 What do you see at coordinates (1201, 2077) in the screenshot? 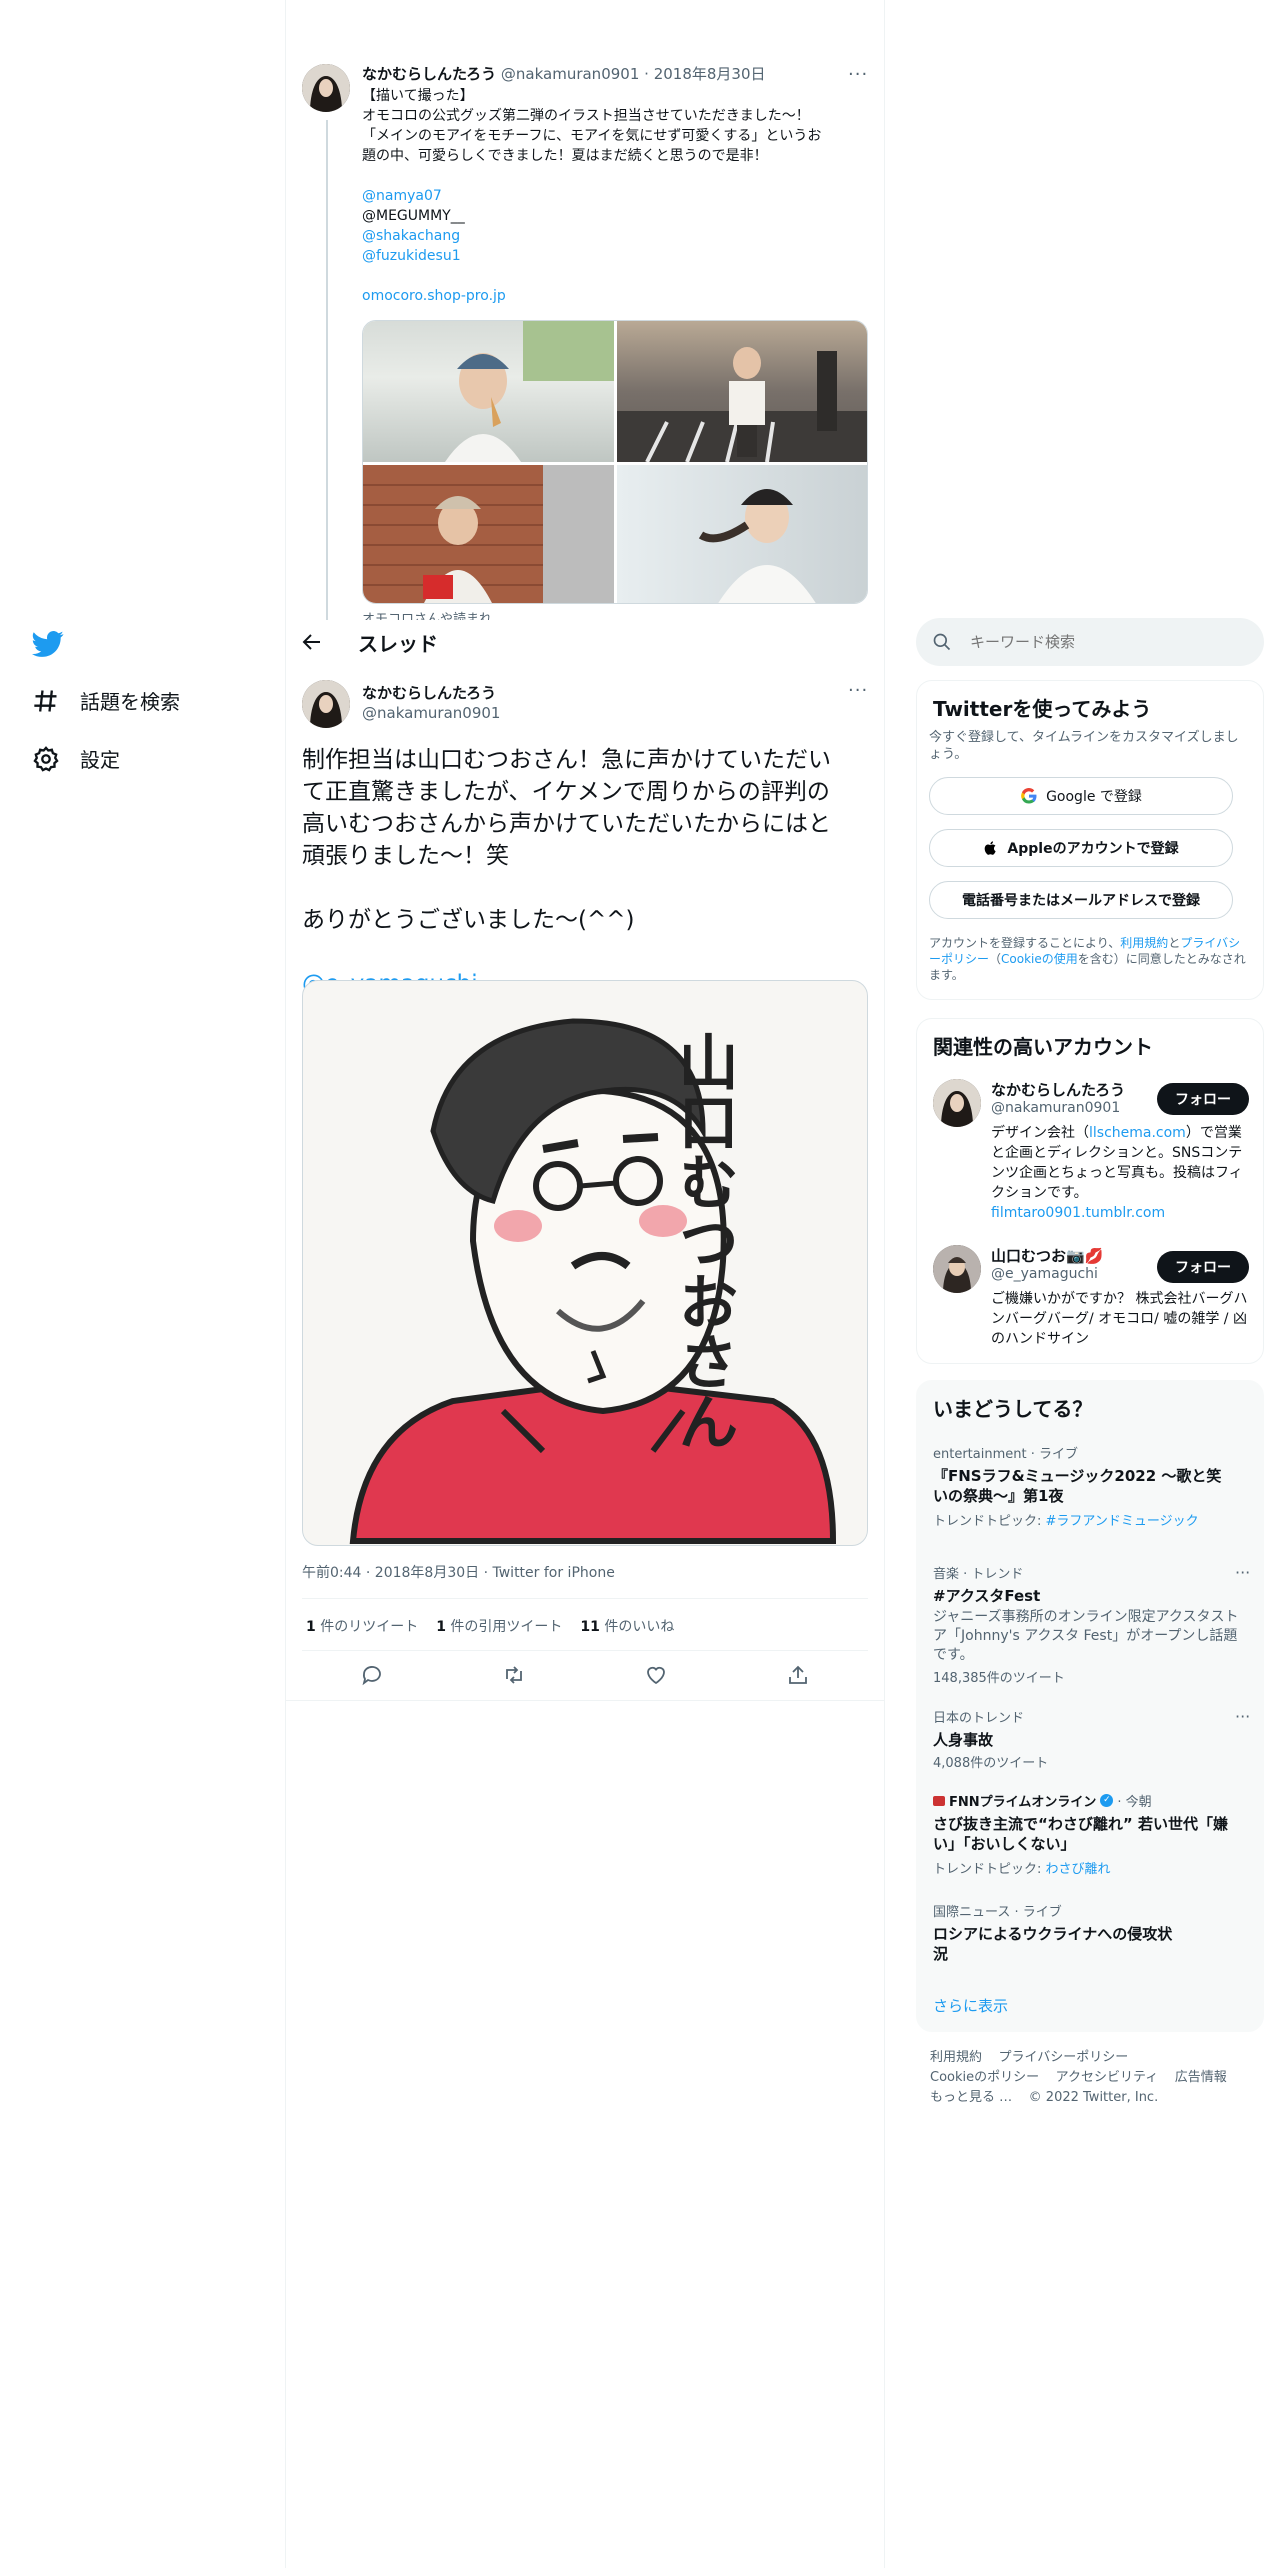
I see `footer-link: 広告情報` at bounding box center [1201, 2077].